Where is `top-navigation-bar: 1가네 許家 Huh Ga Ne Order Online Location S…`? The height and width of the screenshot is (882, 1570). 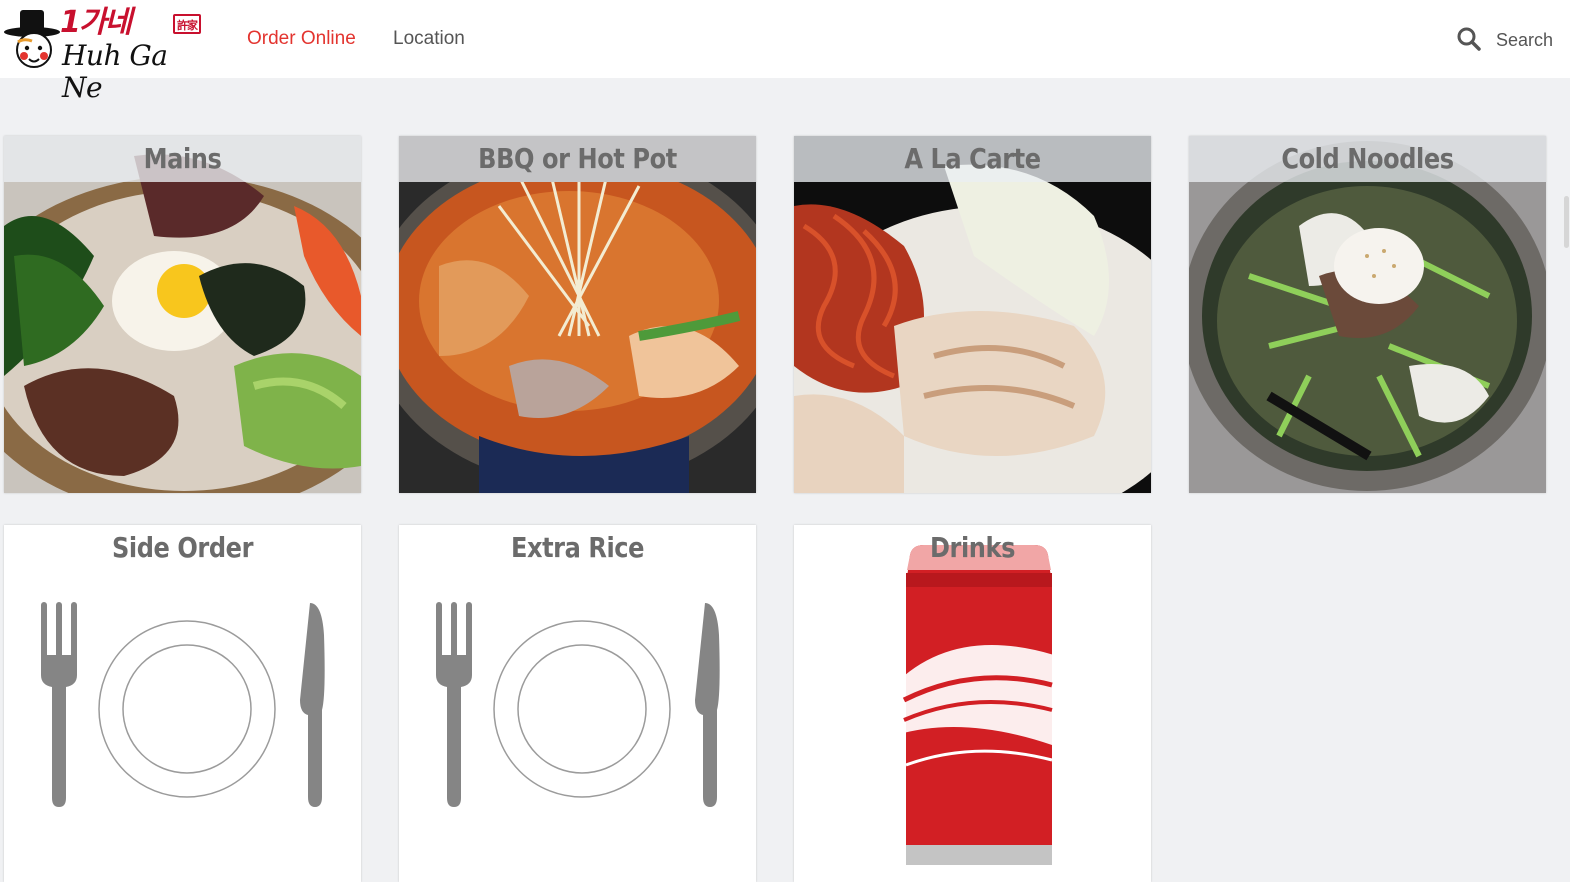 top-navigation-bar: 1가네 許家 Huh Ga Ne Order Online Location S… is located at coordinates (785, 52).